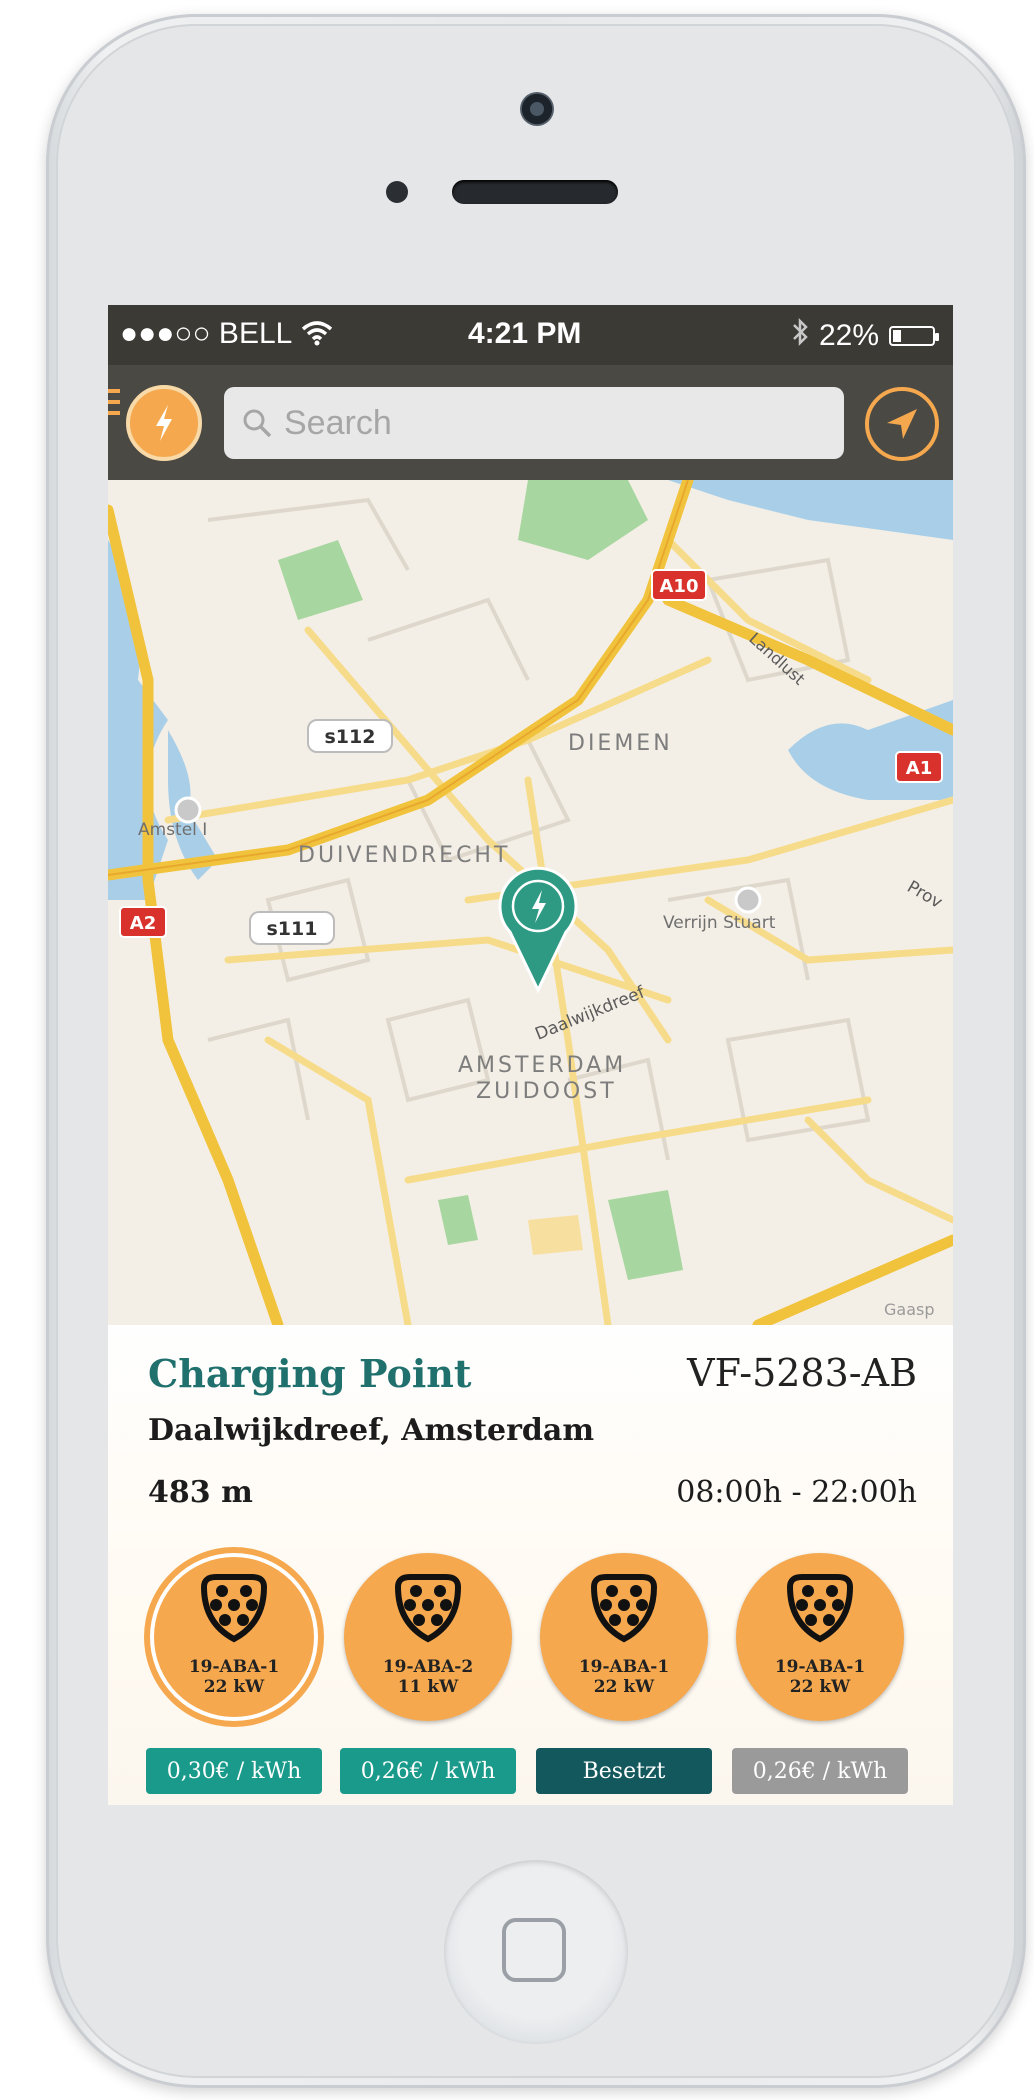 This screenshot has height=2100, width=1034. Describe the element at coordinates (317, 333) in the screenshot. I see `wifi-icon` at that location.